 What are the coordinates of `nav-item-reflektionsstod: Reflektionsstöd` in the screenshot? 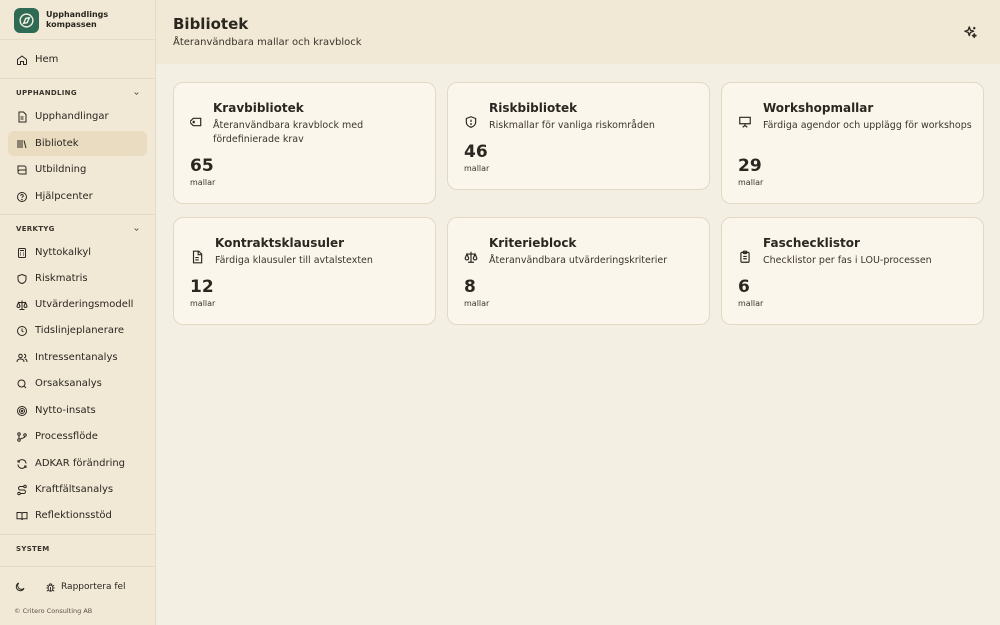 It's located at (77, 515).